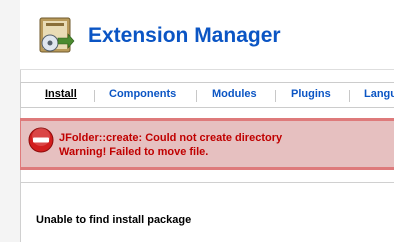 The image size is (394, 242). Describe the element at coordinates (234, 94) in the screenshot. I see `tab-modules: Modules` at that location.